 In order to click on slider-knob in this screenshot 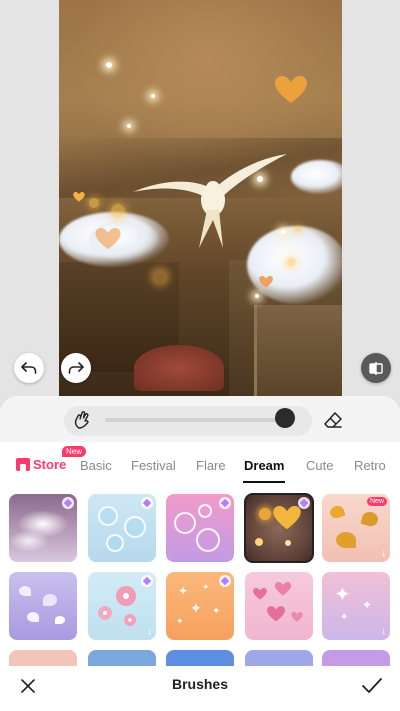, I will do `click(285, 418)`.